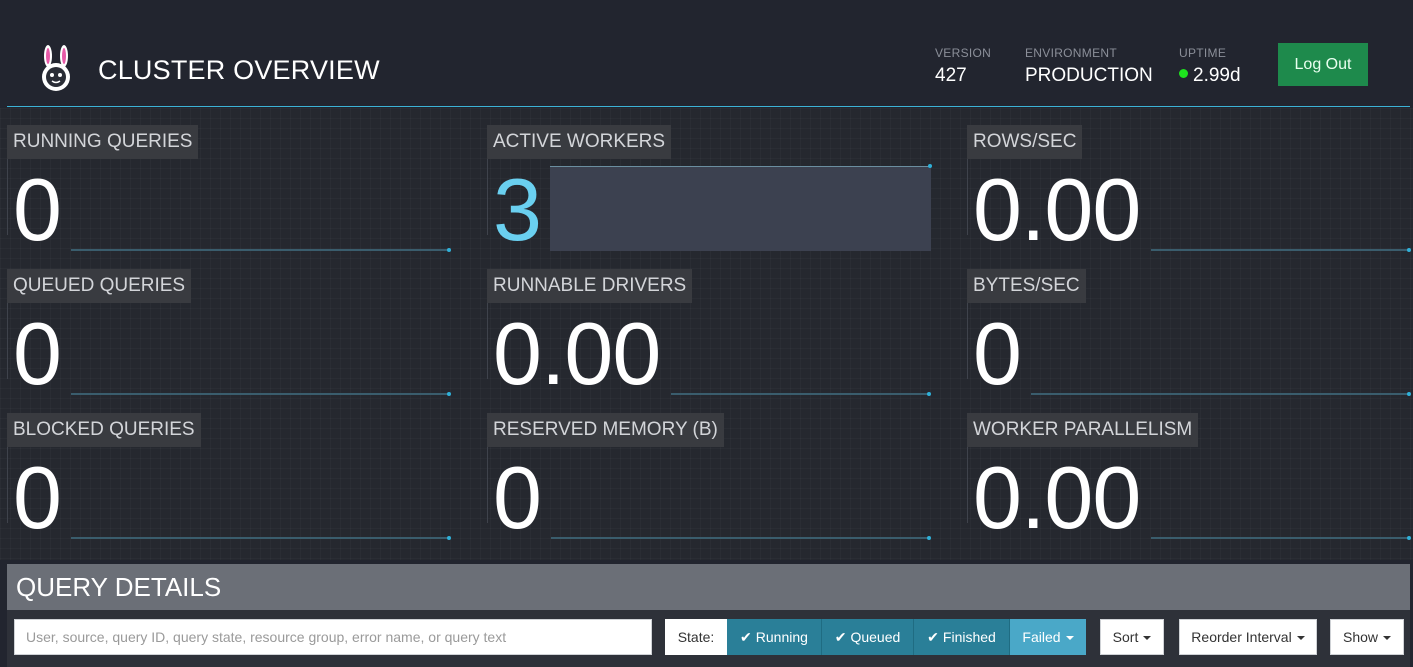 The width and height of the screenshot is (1413, 667). I want to click on stat-runnable-drivers: RUNNABLE DRIVERS 0.00, so click(709, 325).